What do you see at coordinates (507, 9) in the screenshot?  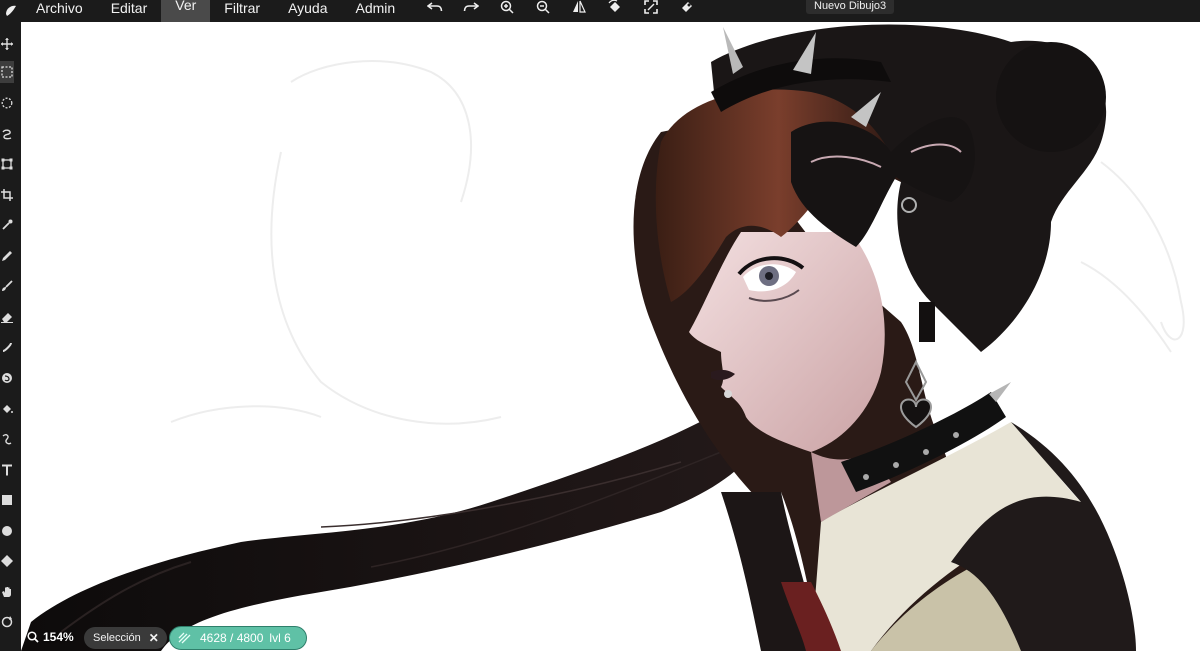 I see `zoom-in-icon` at bounding box center [507, 9].